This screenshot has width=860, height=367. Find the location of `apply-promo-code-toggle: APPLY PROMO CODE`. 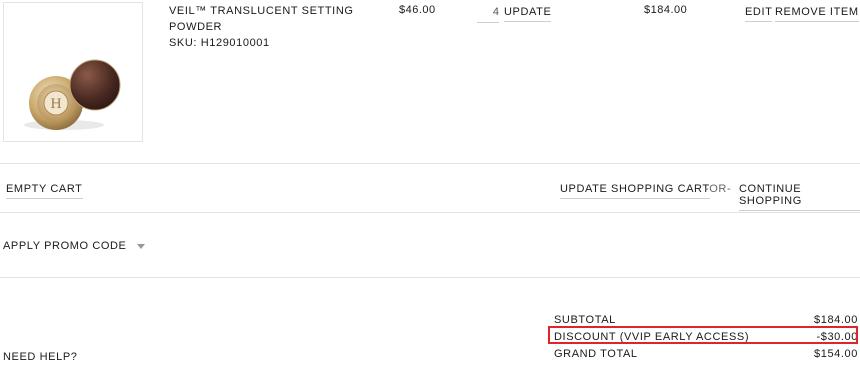

apply-promo-code-toggle: APPLY PROMO CODE is located at coordinates (74, 246).